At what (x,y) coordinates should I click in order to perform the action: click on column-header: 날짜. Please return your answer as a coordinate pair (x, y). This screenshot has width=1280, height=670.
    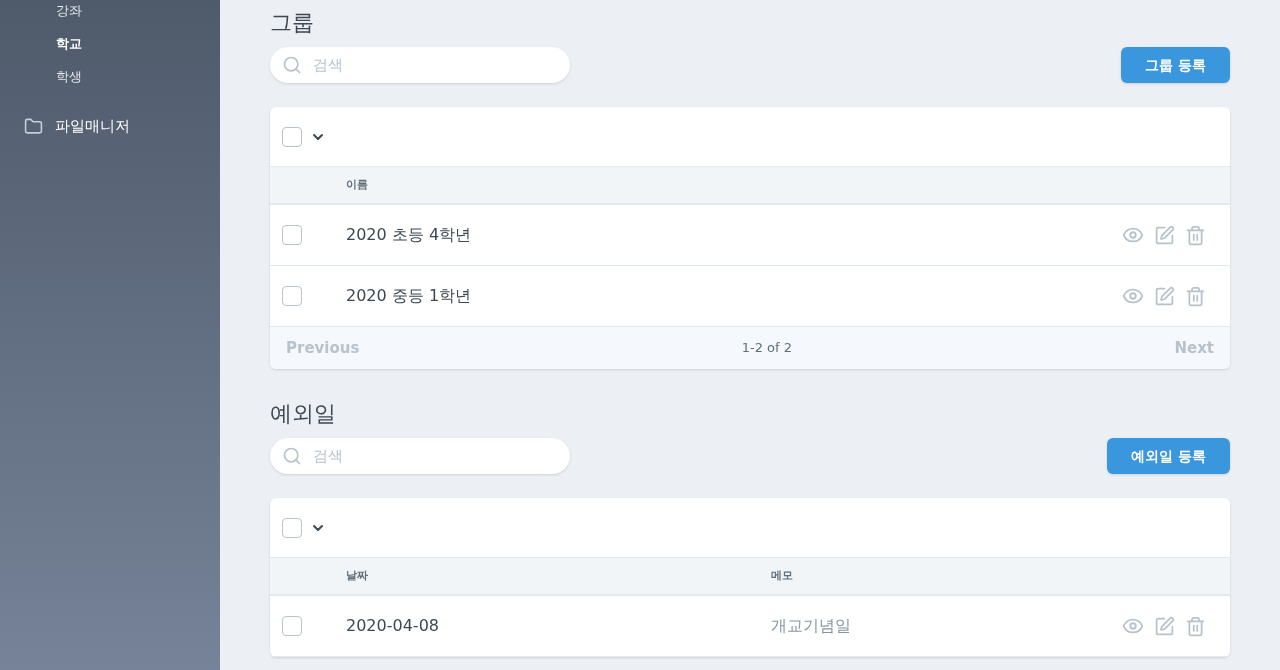
    Looking at the image, I should click on (357, 575).